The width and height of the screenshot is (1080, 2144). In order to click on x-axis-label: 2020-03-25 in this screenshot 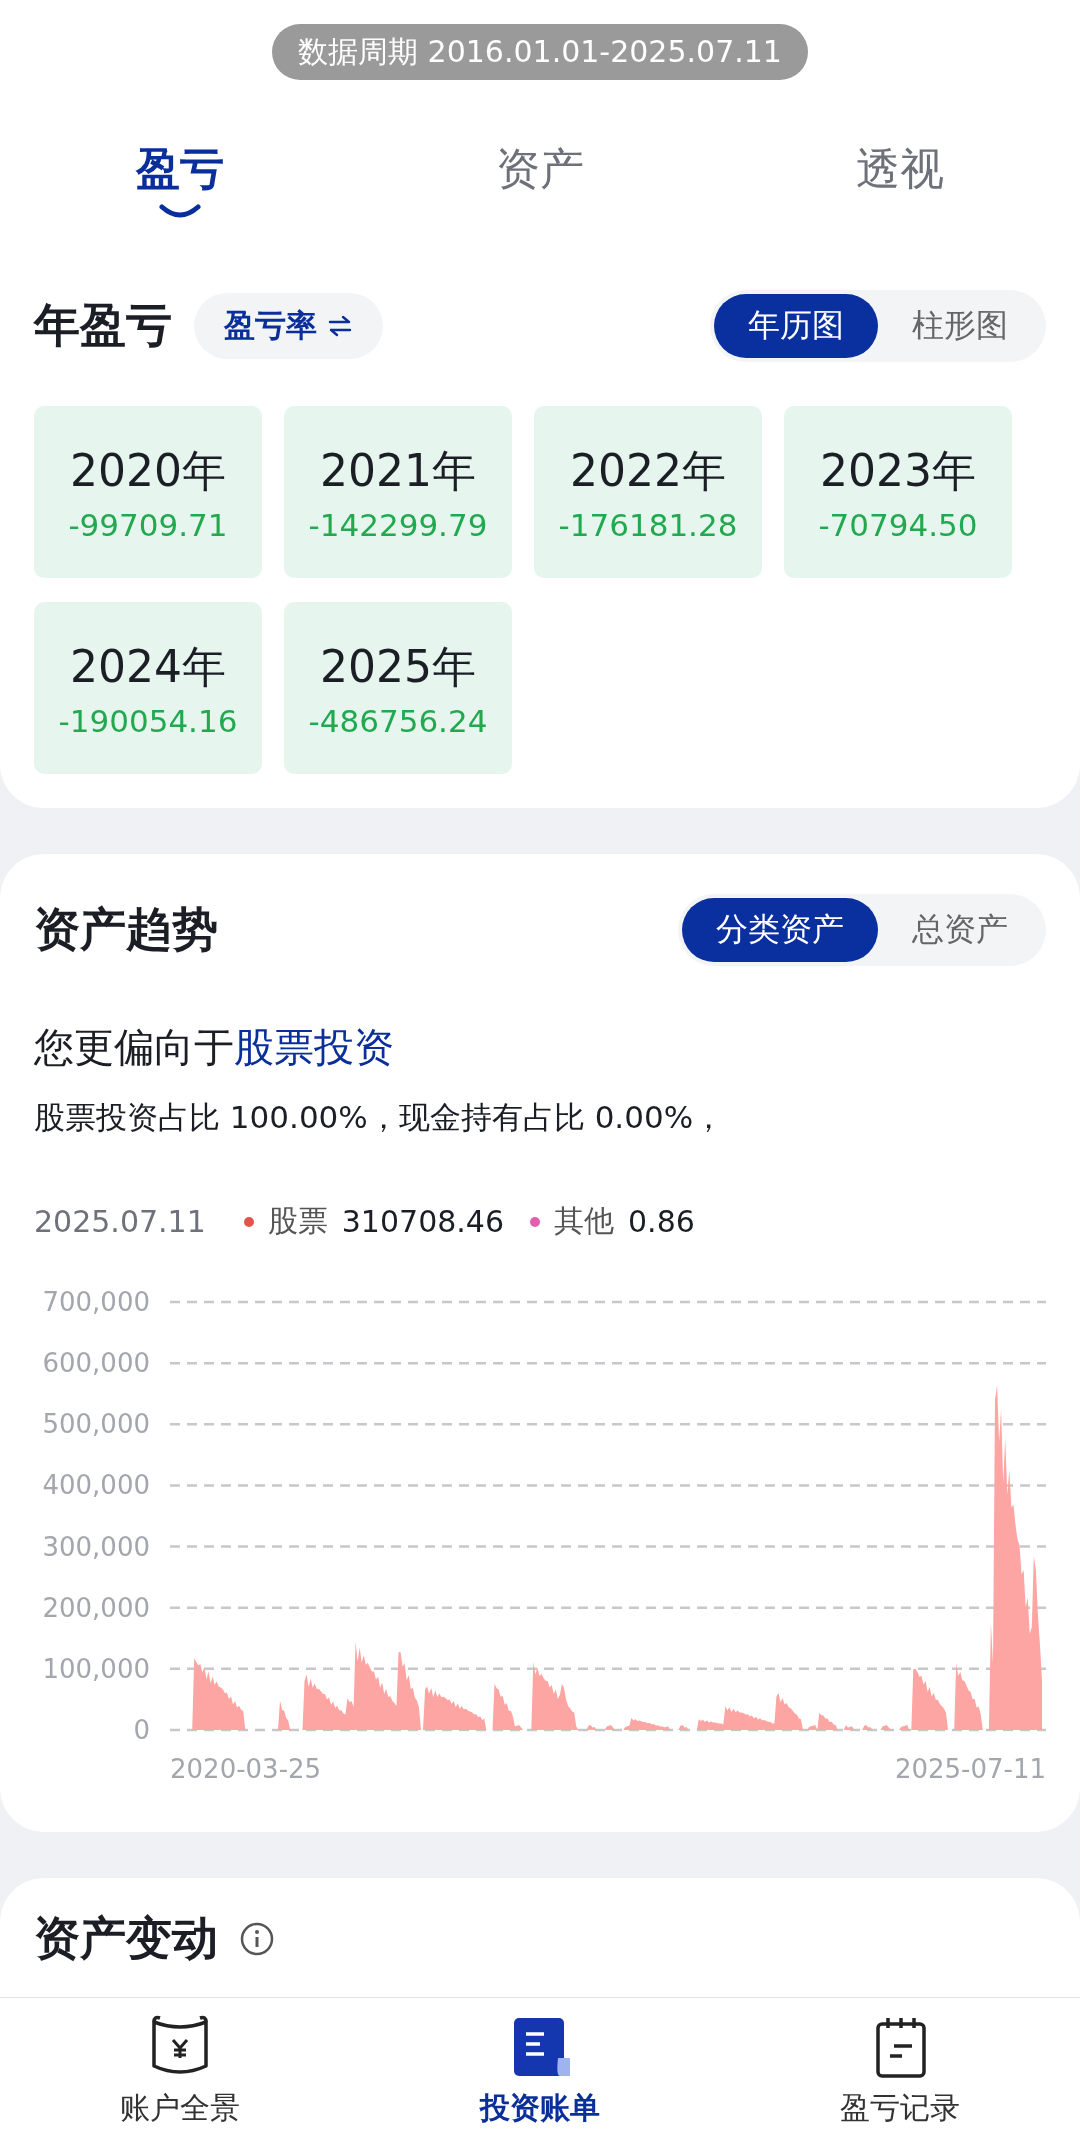, I will do `click(246, 1769)`.